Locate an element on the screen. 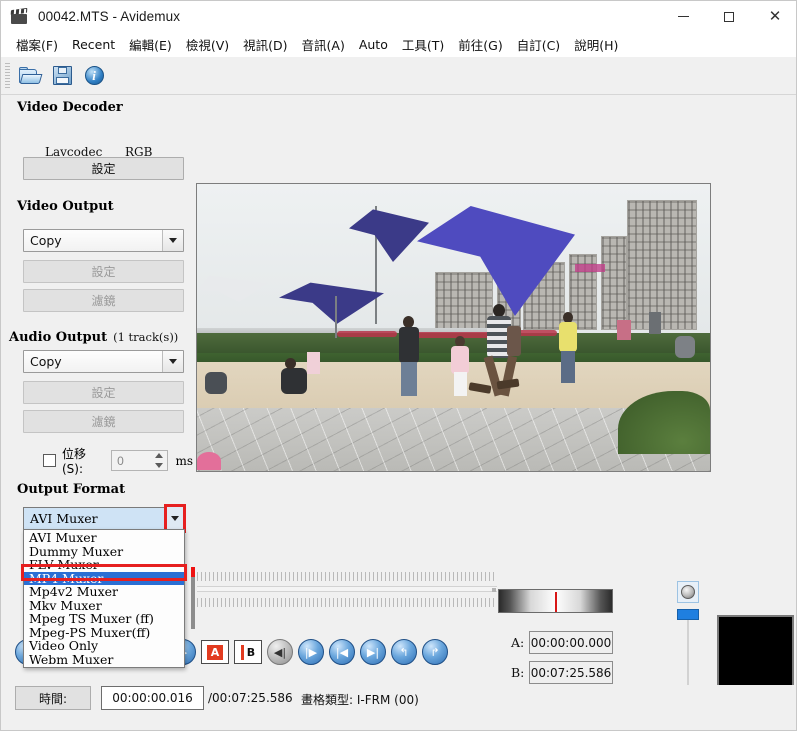 The height and width of the screenshot is (731, 797). timeline-ticks-bottom is located at coordinates (347, 602).